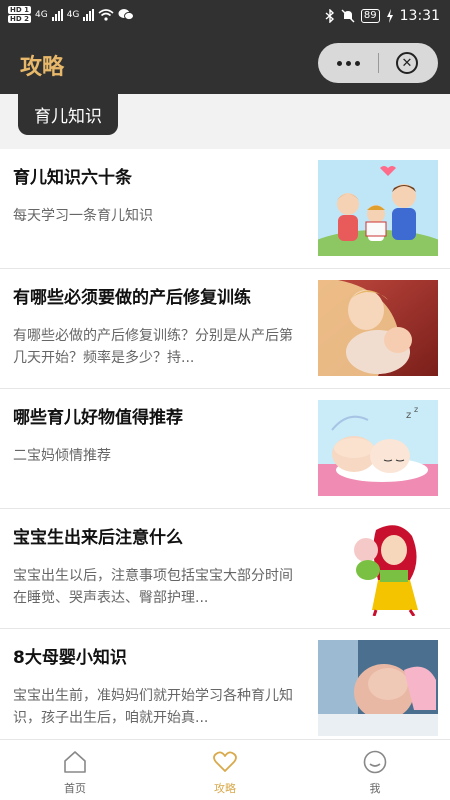  I want to click on sleeping-baby-illustration-image: z z, so click(378, 448).